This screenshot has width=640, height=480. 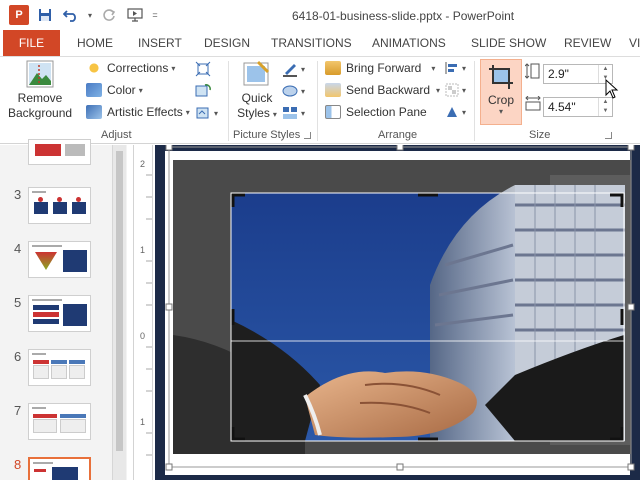 What do you see at coordinates (203, 91) in the screenshot?
I see `change-picture-icon` at bounding box center [203, 91].